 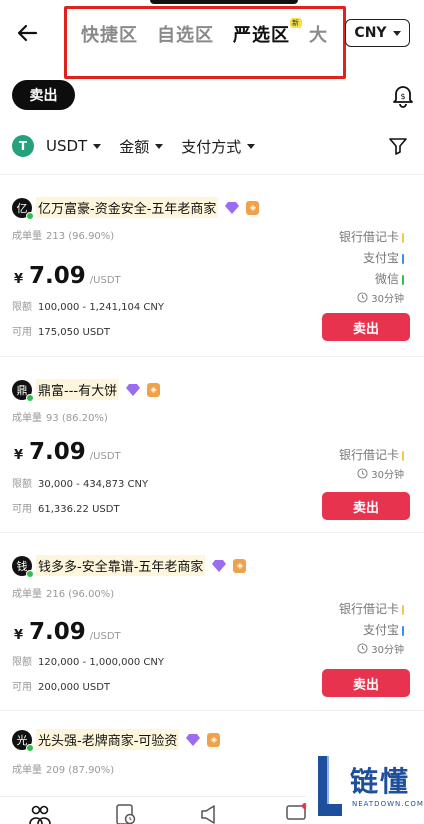 I want to click on payment-methods: 银行借记卡 支付宝 微信 30分钟, so click(x=371, y=266).